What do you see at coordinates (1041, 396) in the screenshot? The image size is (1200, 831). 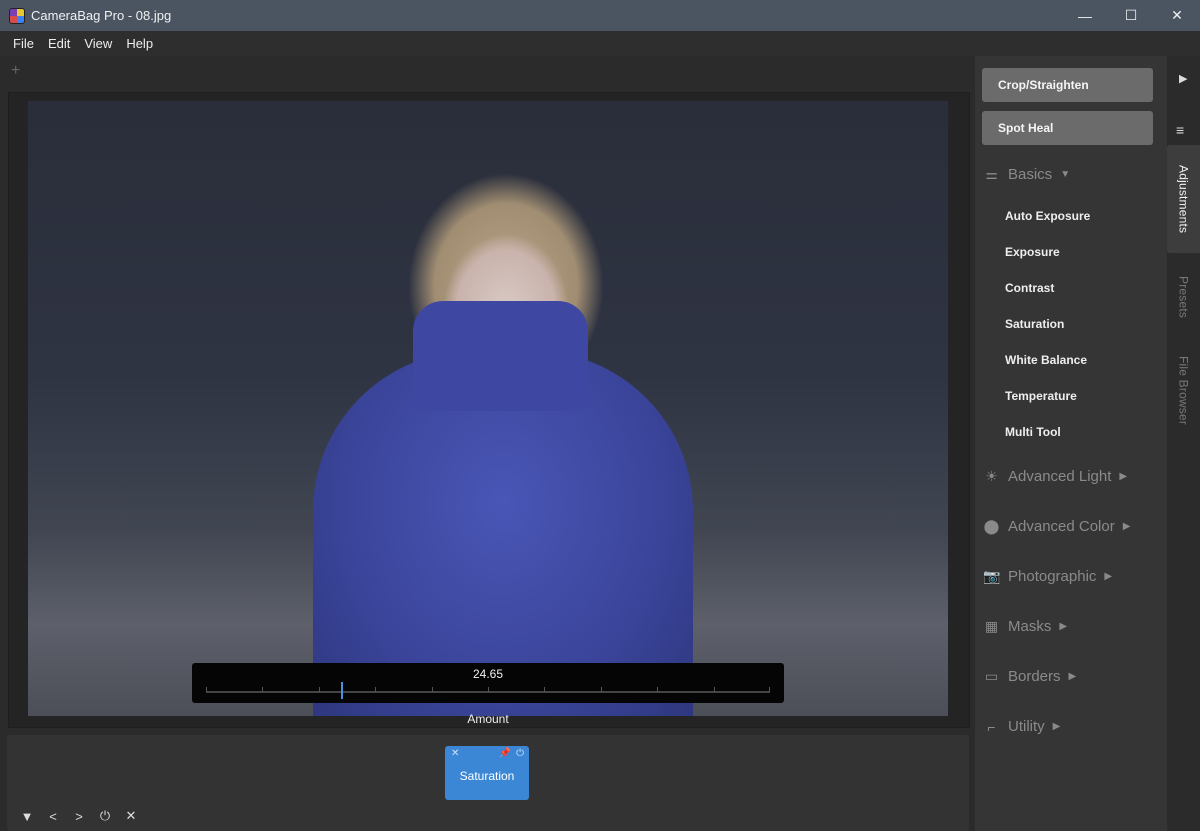 I see `basics-item-temperature: Temperature` at bounding box center [1041, 396].